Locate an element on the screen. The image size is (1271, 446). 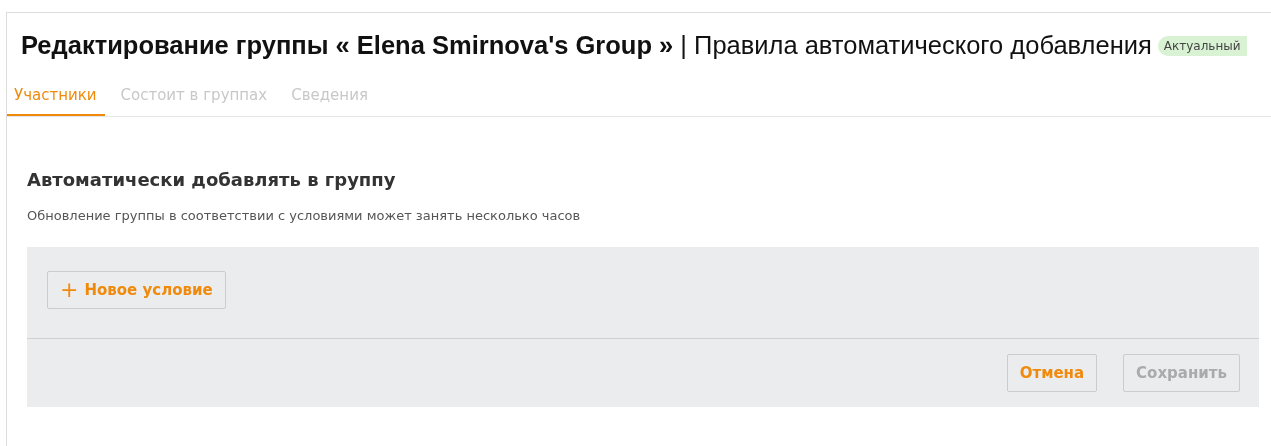
status-badge: Актуальный is located at coordinates (1202, 45).